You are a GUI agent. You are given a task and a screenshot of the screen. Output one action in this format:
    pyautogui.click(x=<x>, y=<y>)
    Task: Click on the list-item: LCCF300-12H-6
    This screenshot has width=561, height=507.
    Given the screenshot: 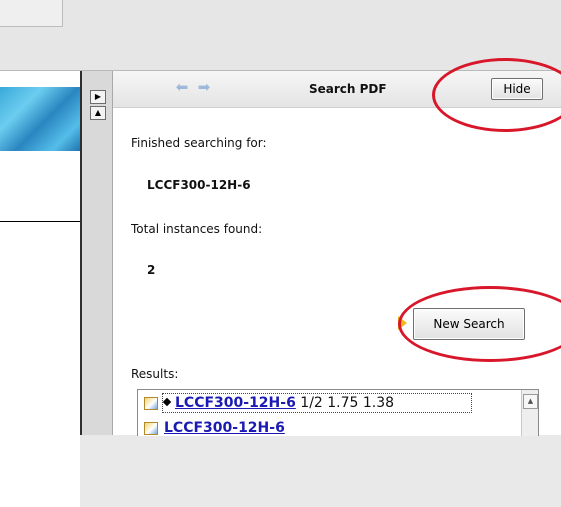 What is the action you would take?
    pyautogui.click(x=224, y=428)
    